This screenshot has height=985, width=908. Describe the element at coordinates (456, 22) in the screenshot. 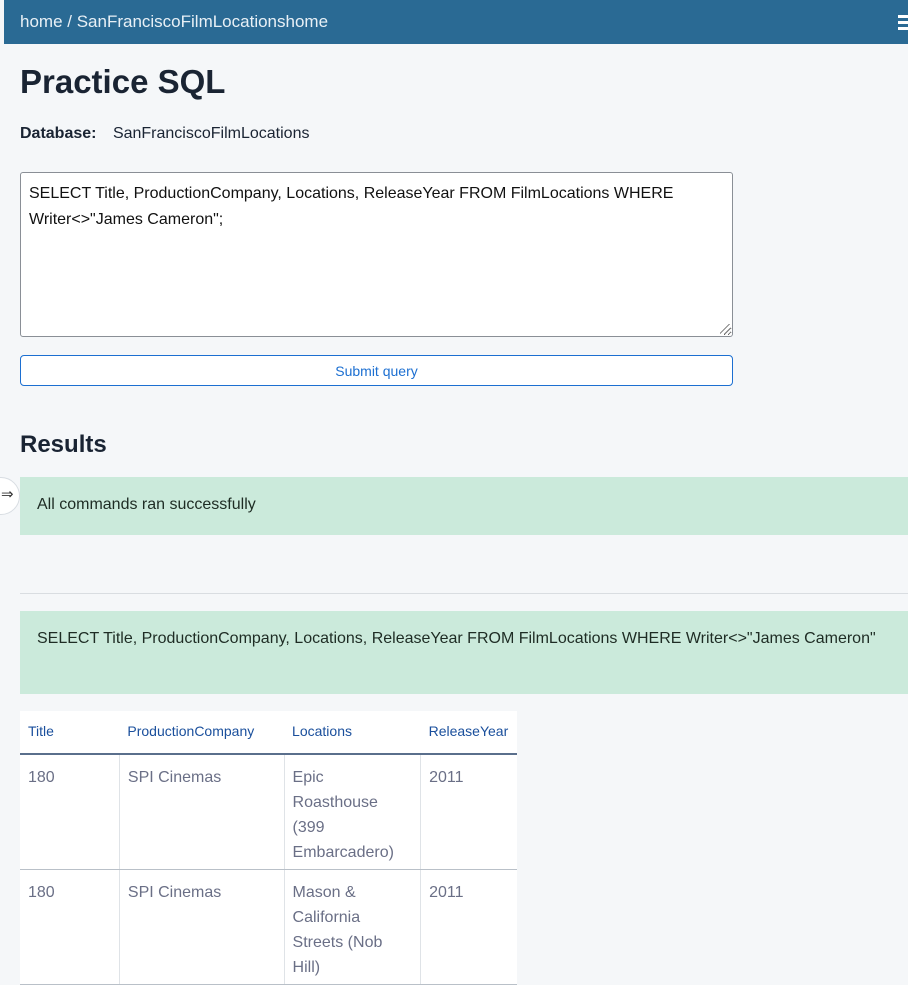

I see `top-navbar: home / SanFranciscoFilmLocationshome` at that location.